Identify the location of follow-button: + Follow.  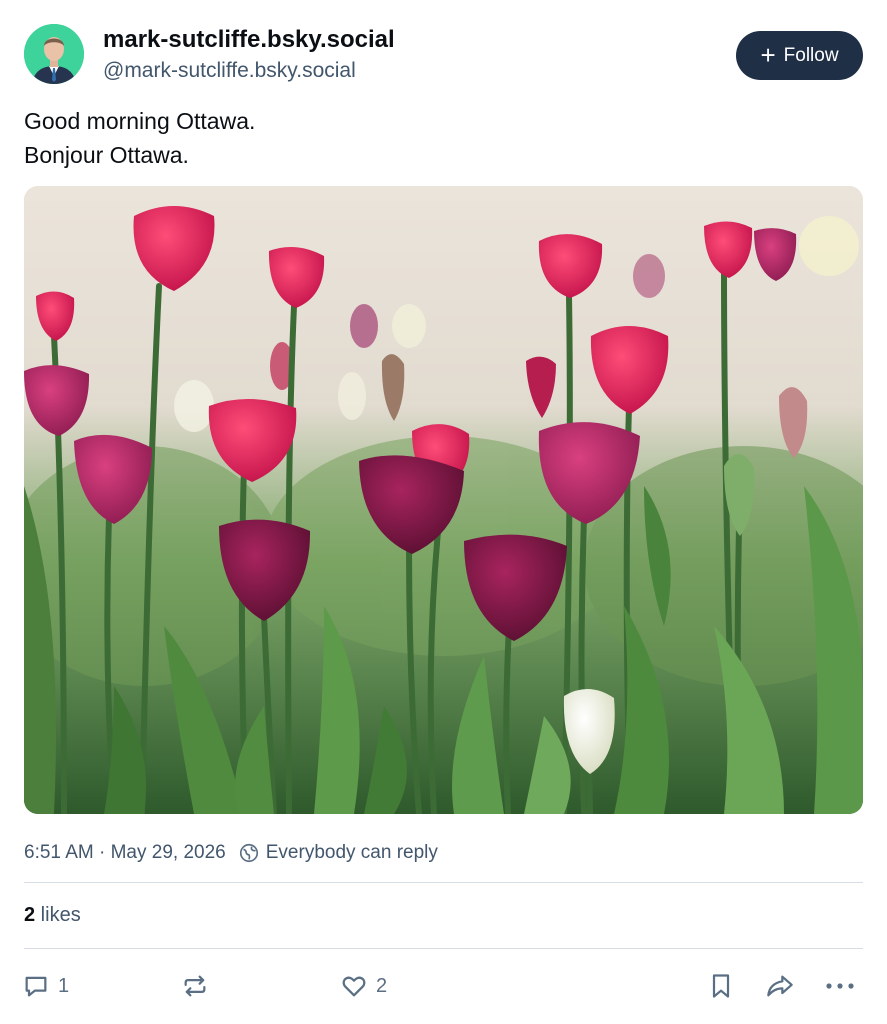
(799, 55).